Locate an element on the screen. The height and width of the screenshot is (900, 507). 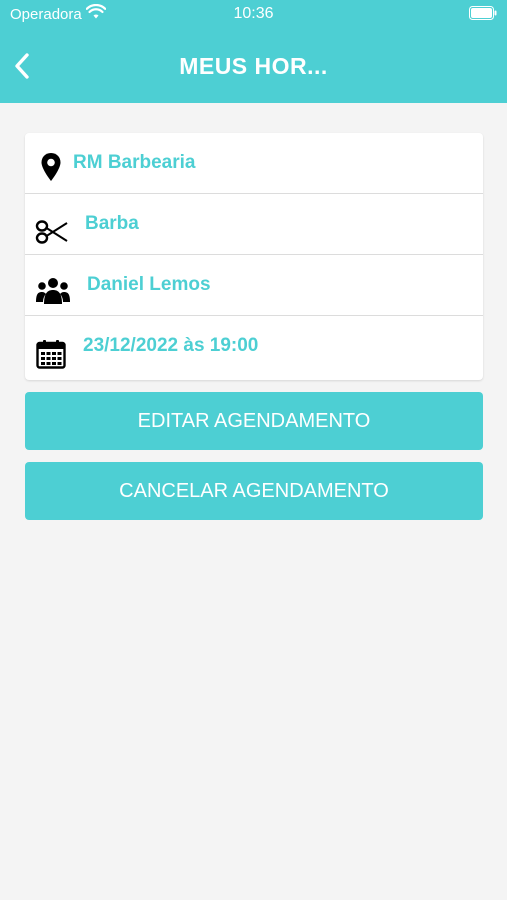
location-pin-icon is located at coordinates (51, 167).